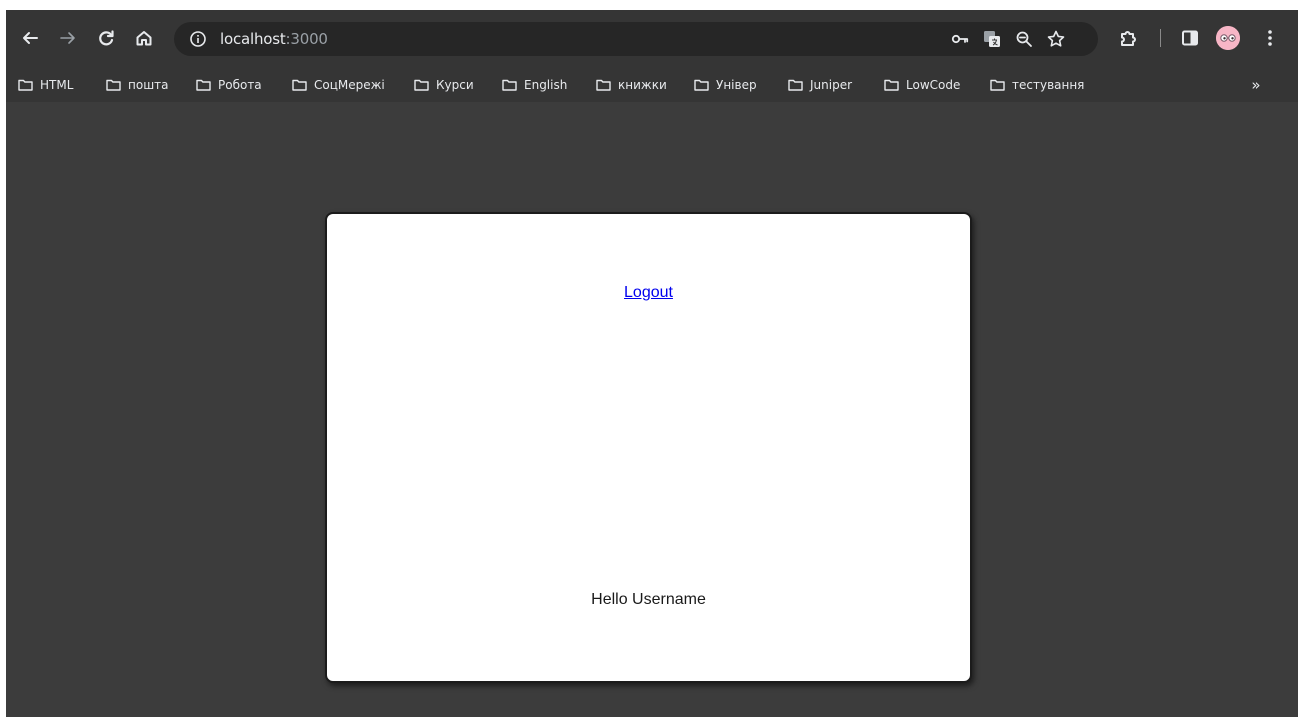 The height and width of the screenshot is (717, 1298). I want to click on browser-toolbar: localhost:3000, so click(652, 38).